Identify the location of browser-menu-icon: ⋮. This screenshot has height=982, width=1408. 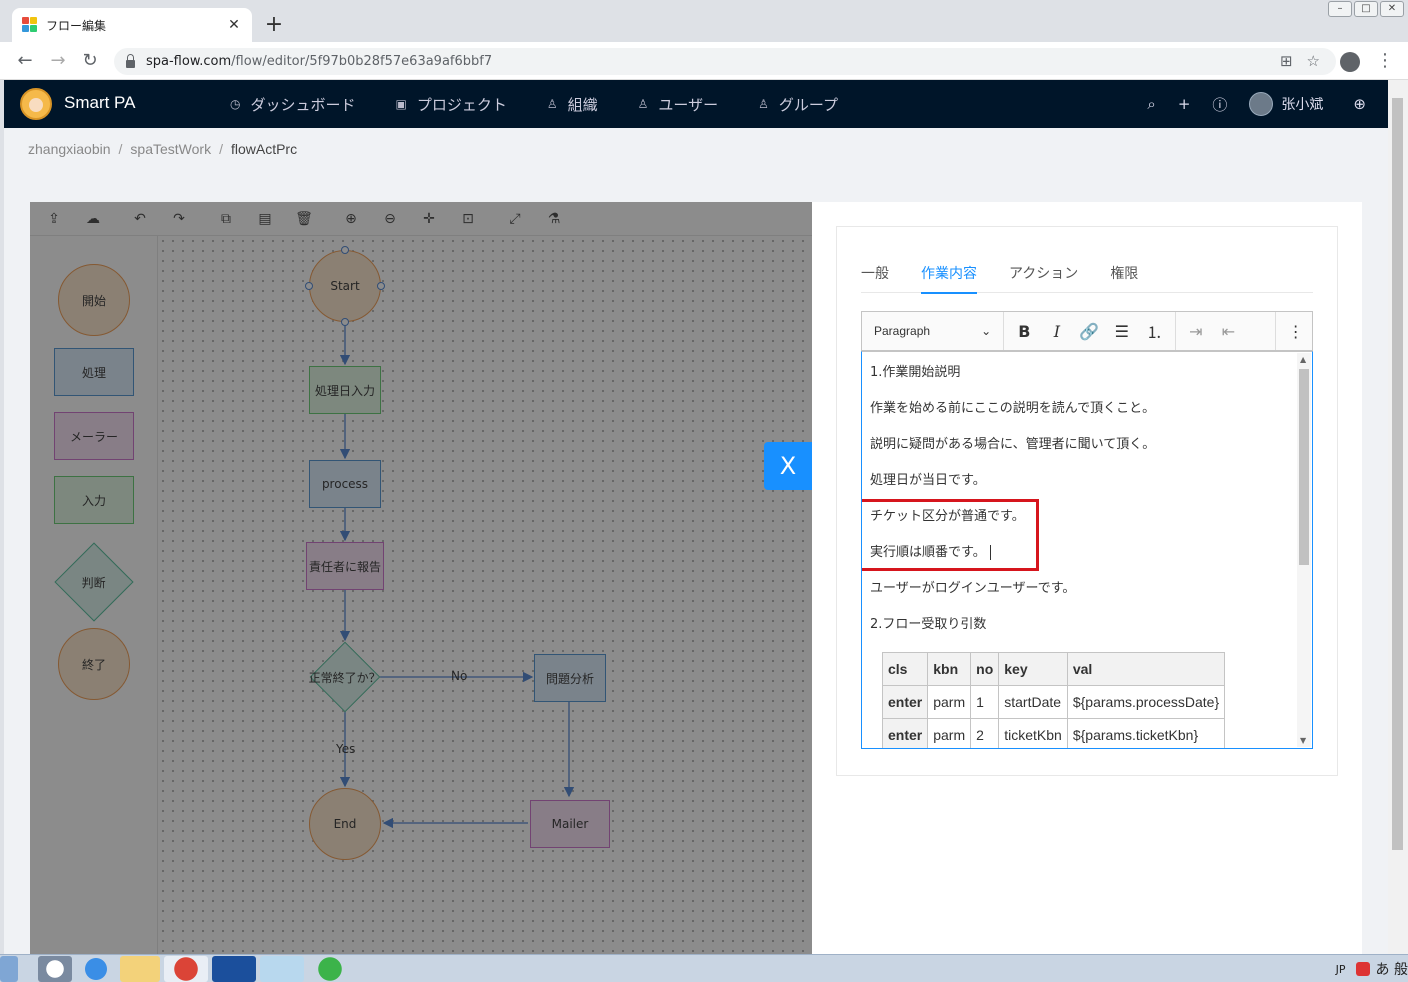
(1385, 60).